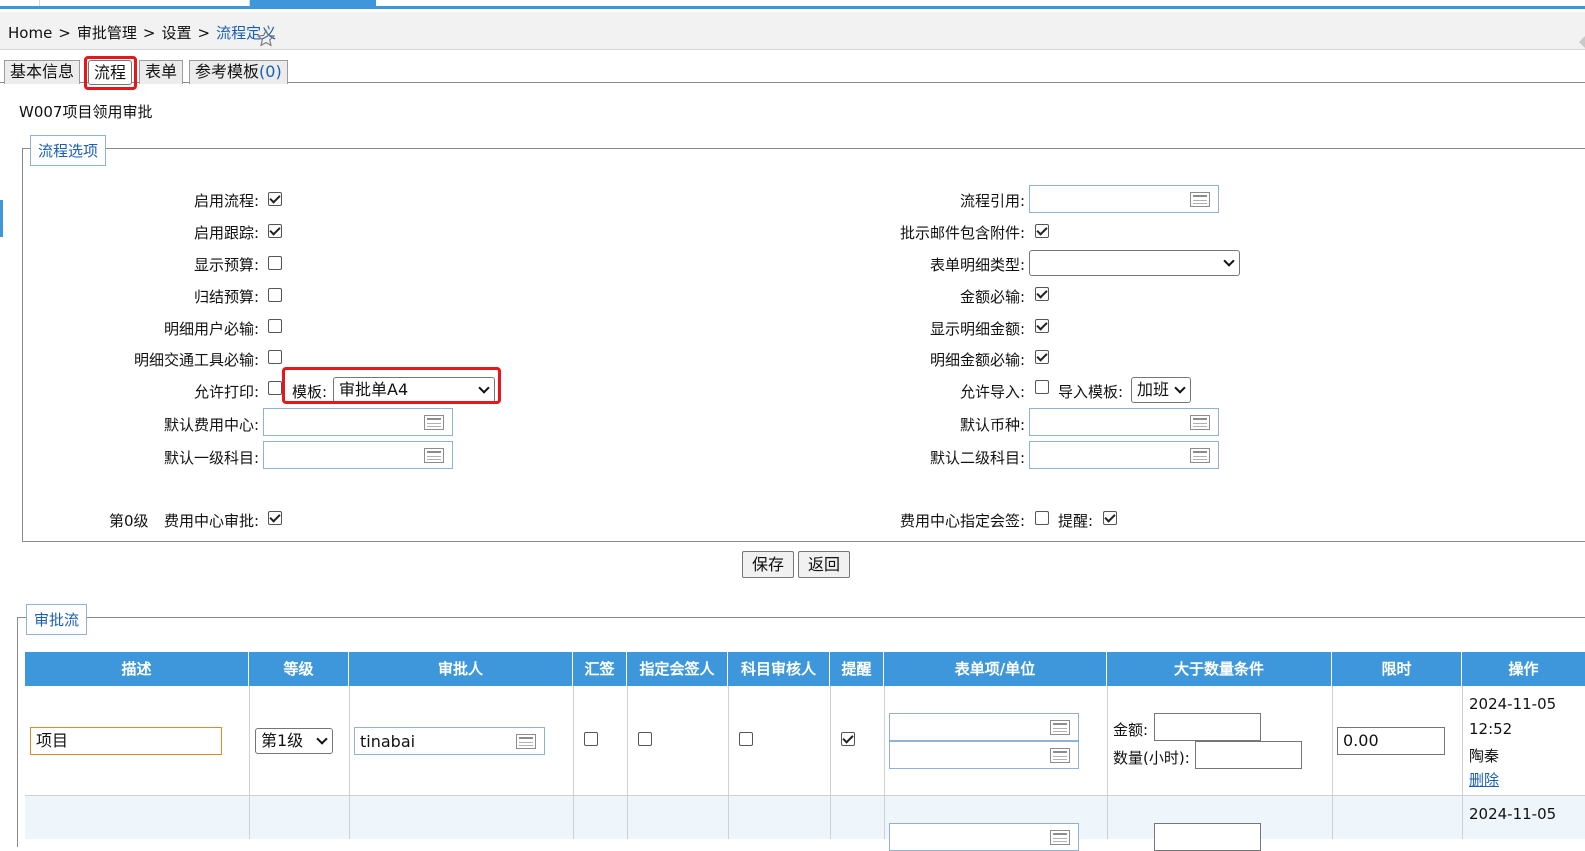 The width and height of the screenshot is (1585, 851). Describe the element at coordinates (992, 425) in the screenshot. I see `default-currency-label: 默认币种:` at that location.